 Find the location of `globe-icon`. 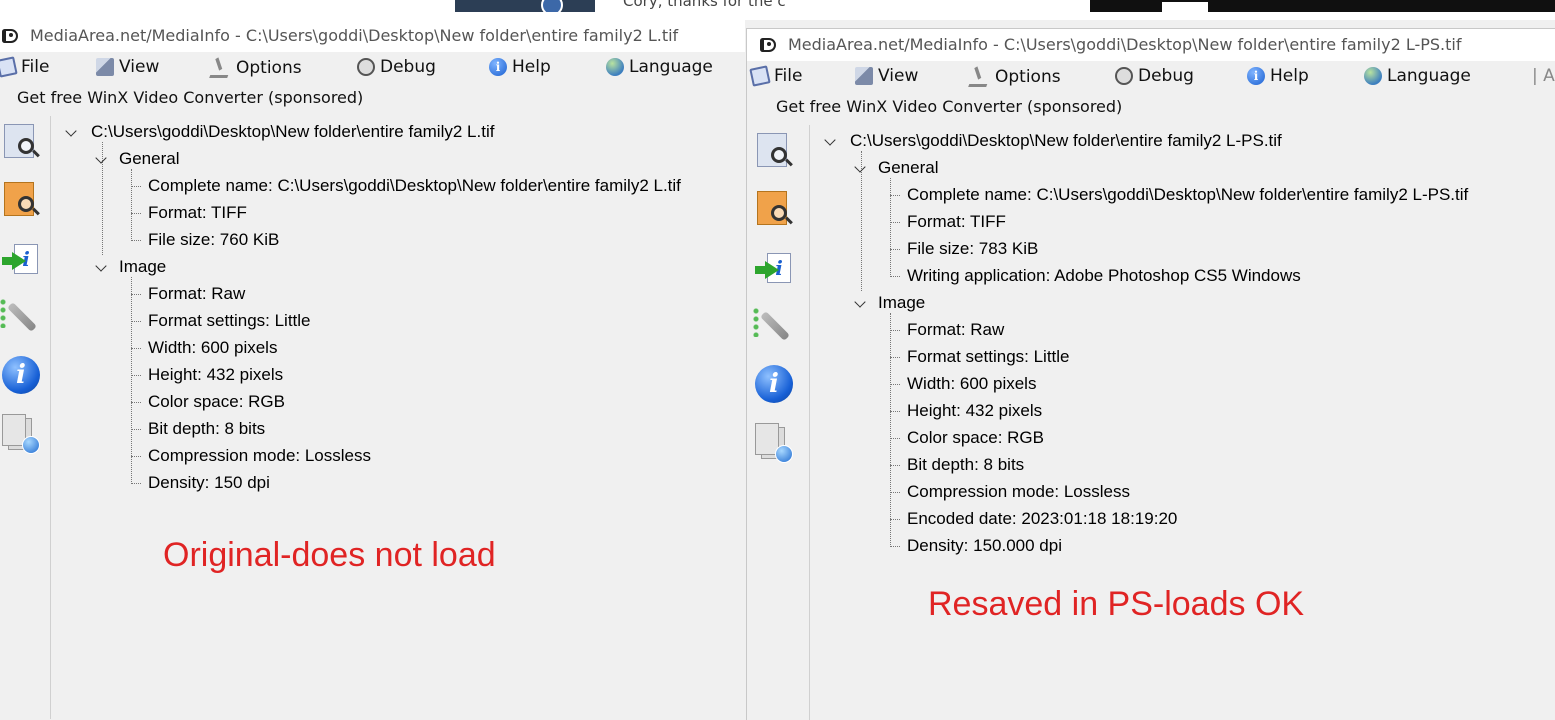

globe-icon is located at coordinates (784, 454).